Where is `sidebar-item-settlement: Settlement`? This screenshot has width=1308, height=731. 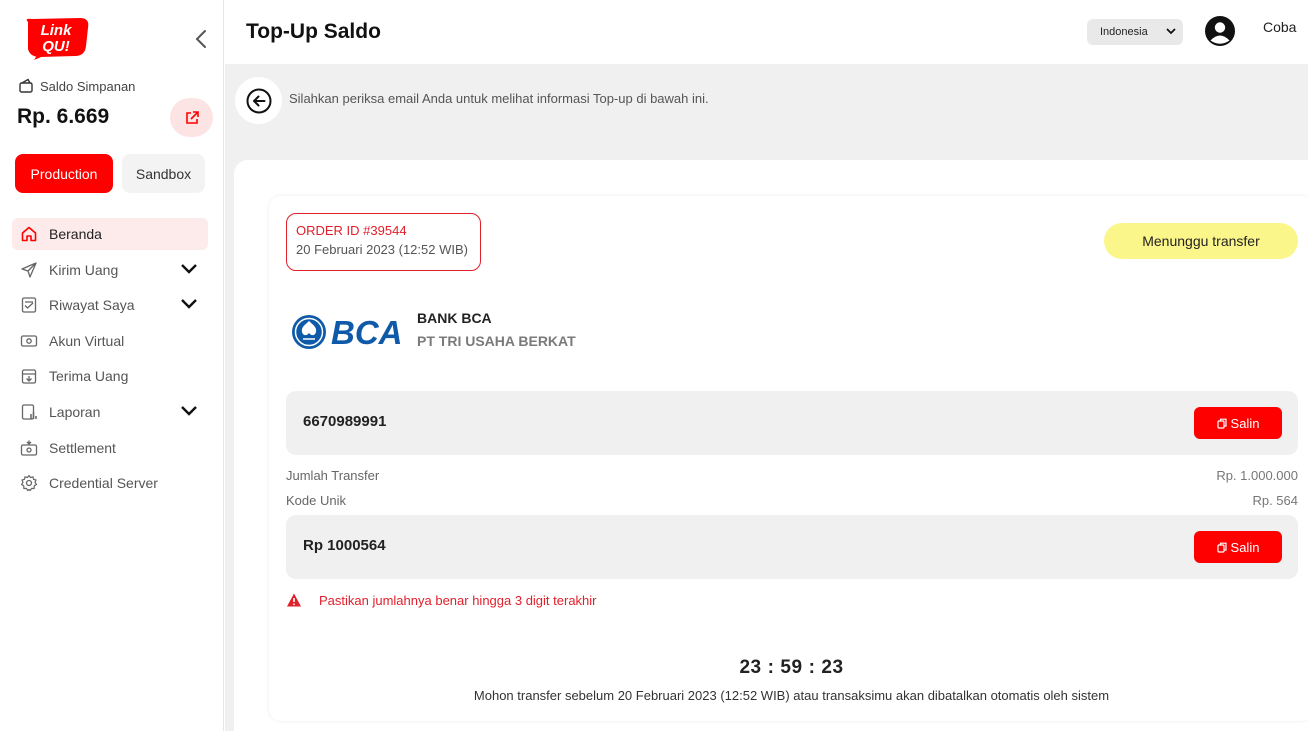 sidebar-item-settlement: Settlement is located at coordinates (110, 448).